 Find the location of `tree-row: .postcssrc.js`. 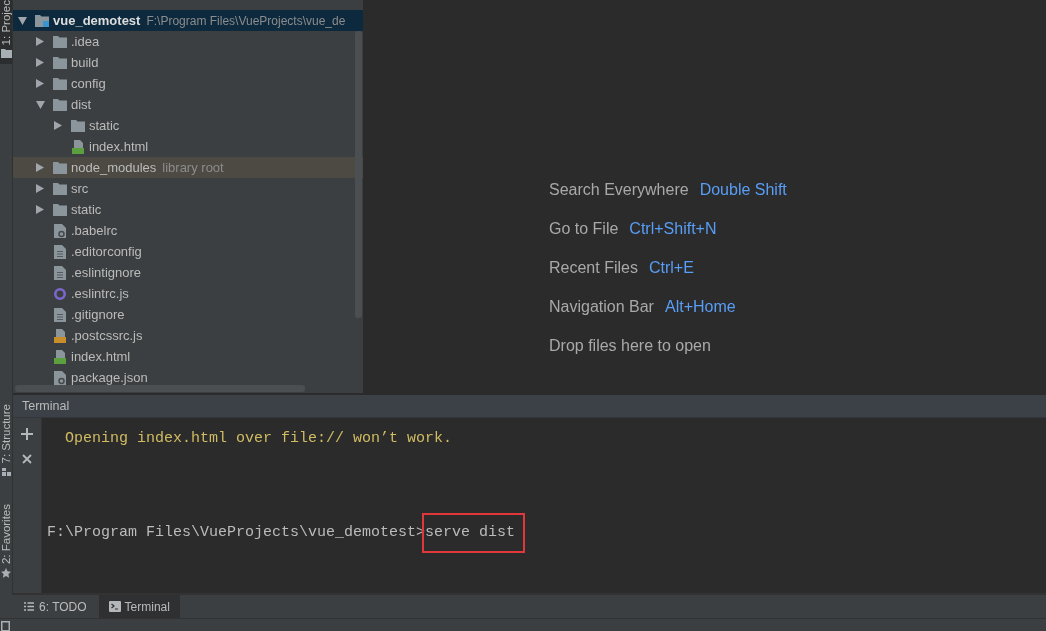

tree-row: .postcssrc.js is located at coordinates (188, 335).